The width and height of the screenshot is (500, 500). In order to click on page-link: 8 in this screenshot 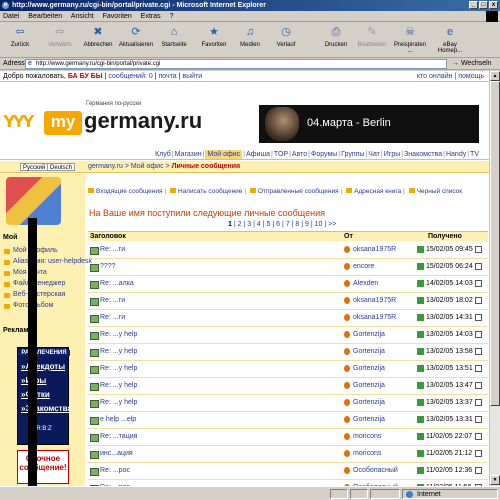, I will do `click(297, 224)`.